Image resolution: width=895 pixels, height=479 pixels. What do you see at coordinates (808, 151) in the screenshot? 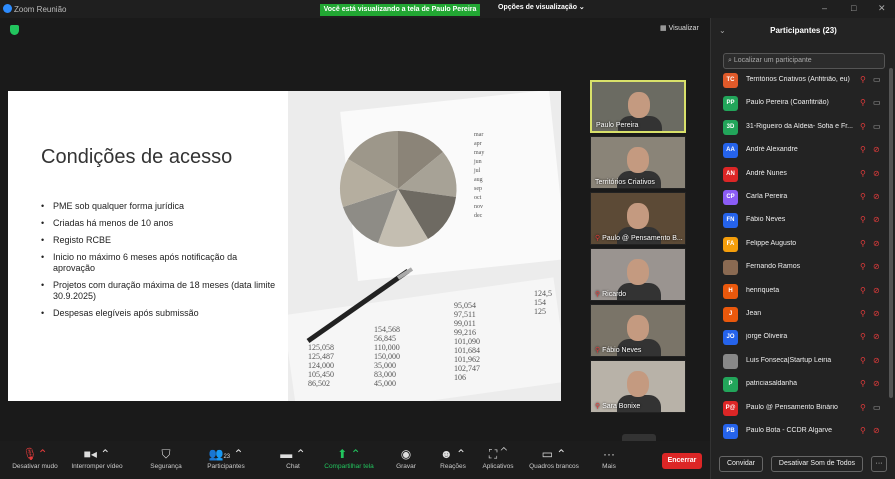
I see `participant-row: AA André Alexandre ⚲ ⊘` at bounding box center [808, 151].